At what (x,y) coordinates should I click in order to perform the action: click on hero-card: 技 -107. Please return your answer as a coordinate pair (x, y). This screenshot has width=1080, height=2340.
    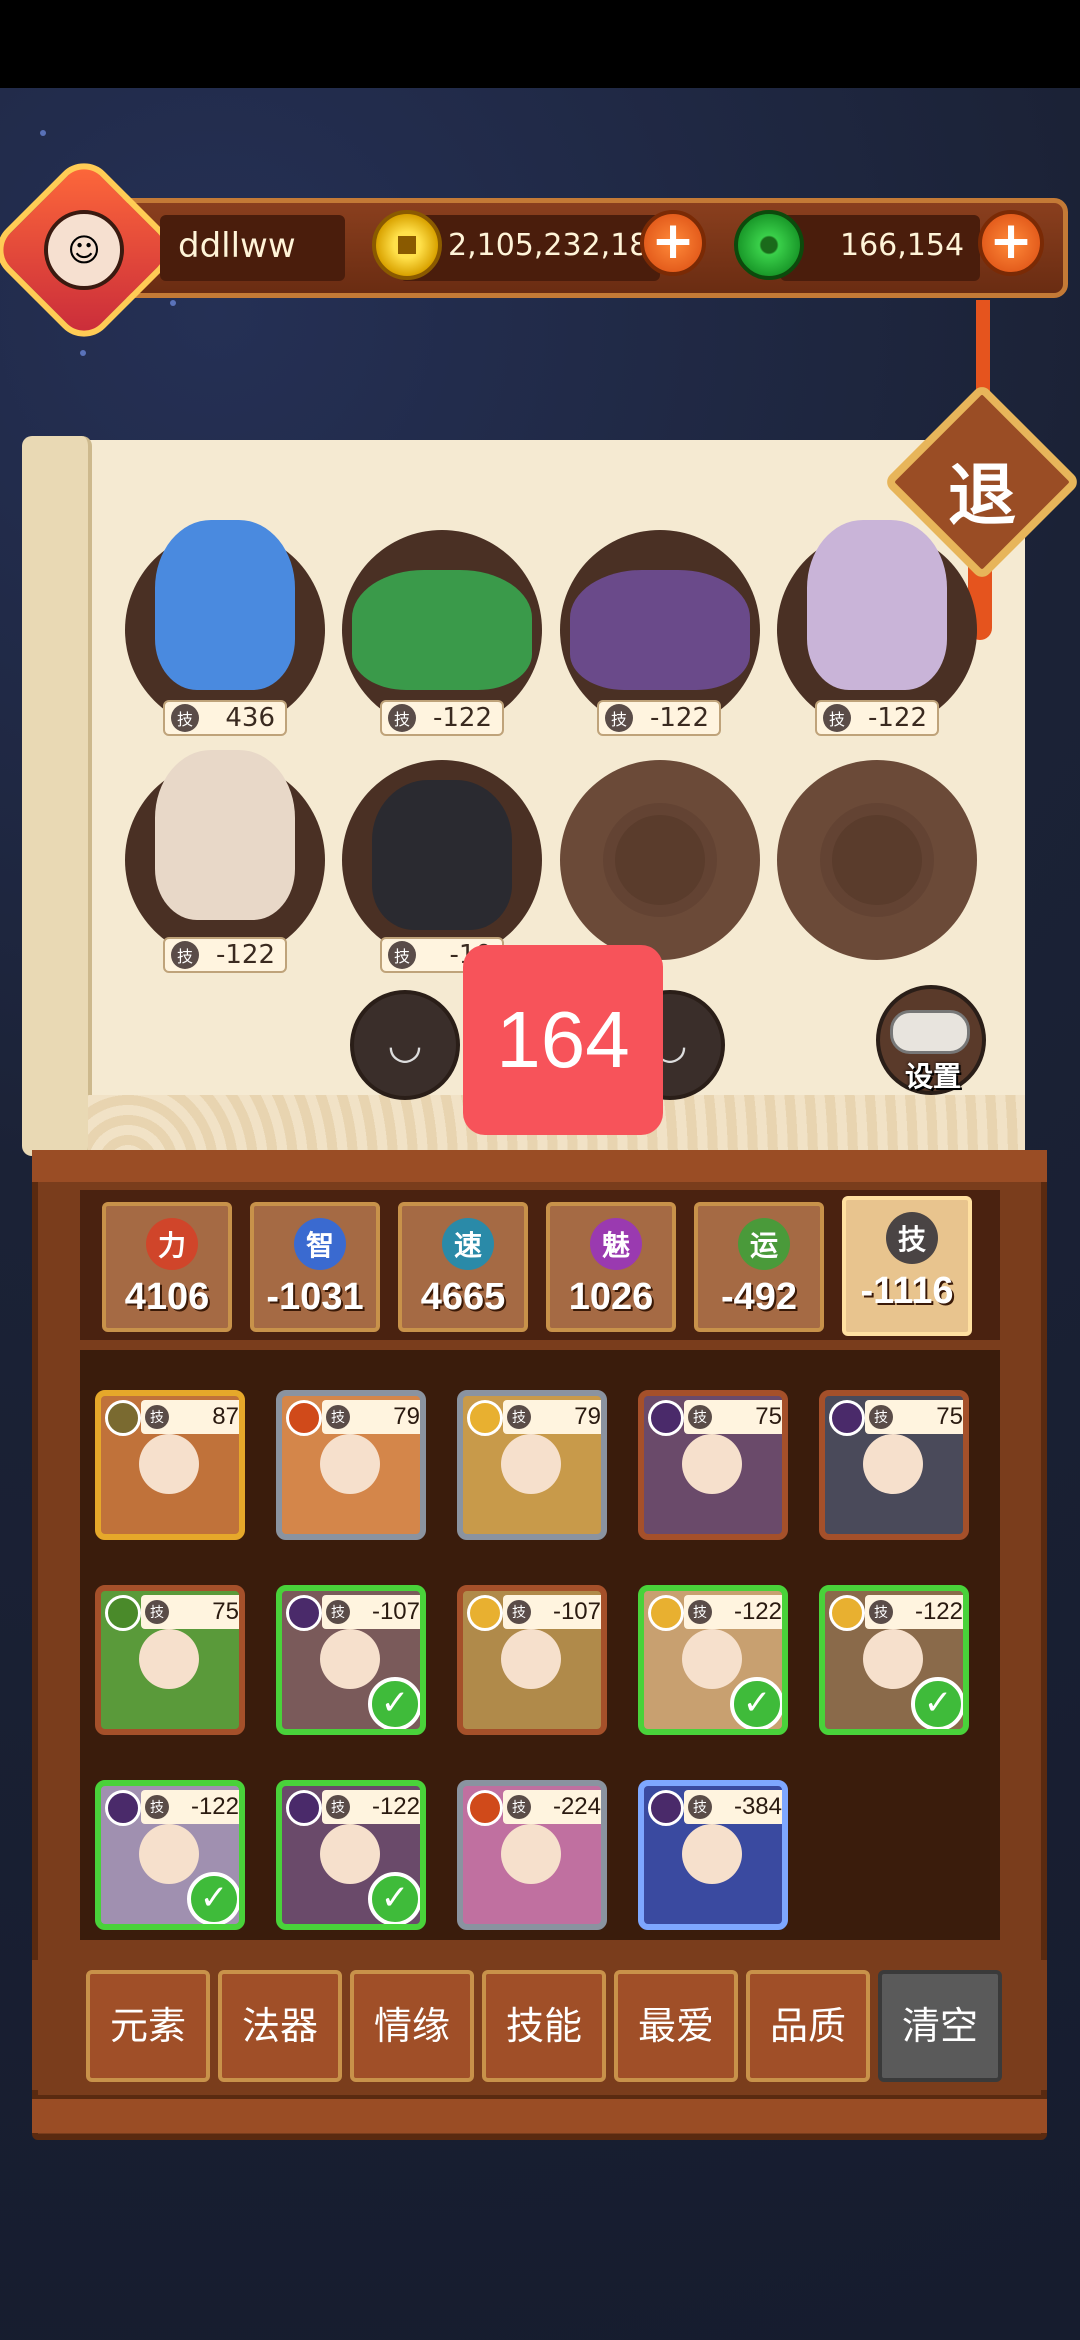
    Looking at the image, I should click on (532, 1660).